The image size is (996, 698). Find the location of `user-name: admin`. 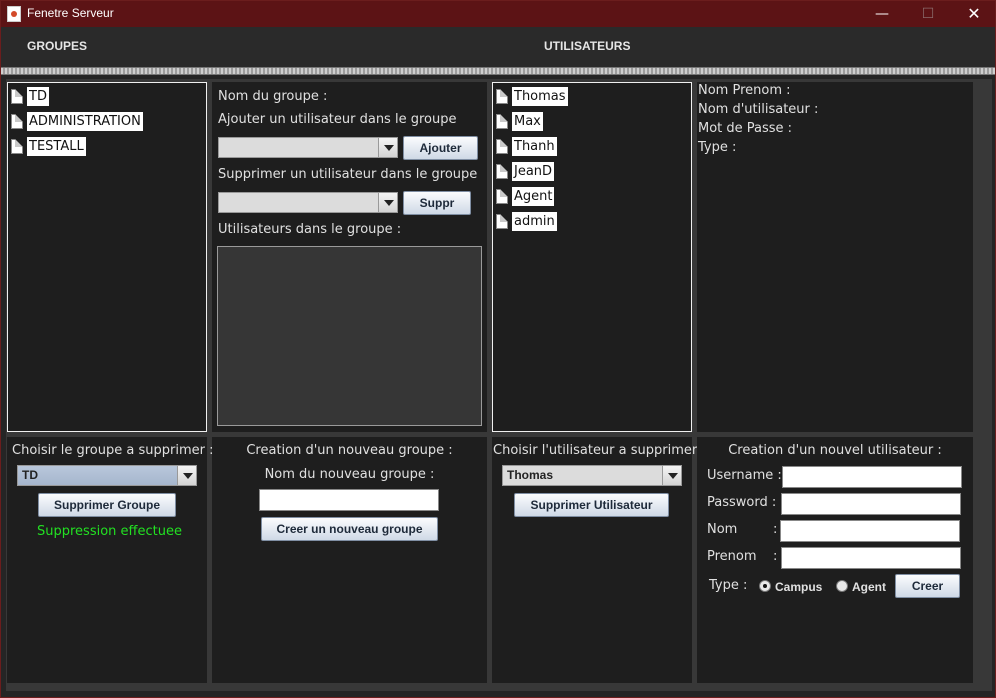

user-name: admin is located at coordinates (534, 221).